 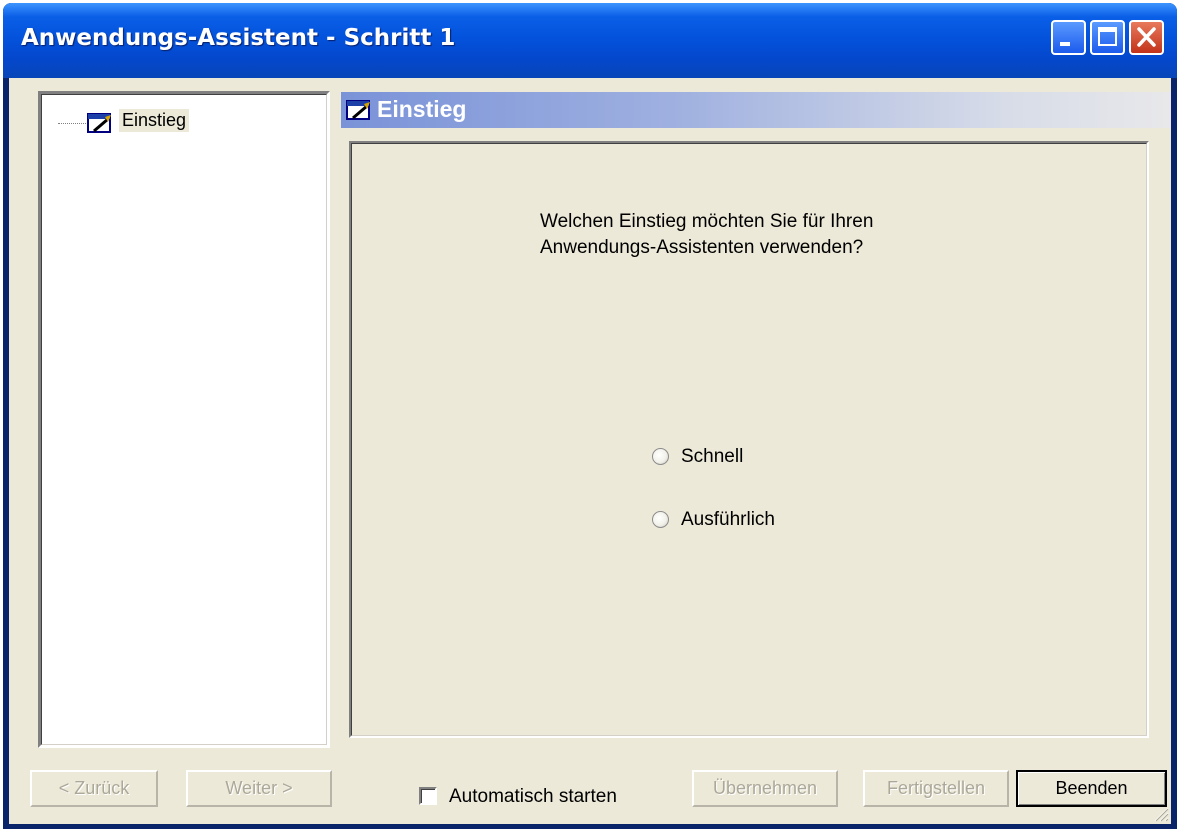 I want to click on apply-button: Übernehmen, so click(x=765, y=788).